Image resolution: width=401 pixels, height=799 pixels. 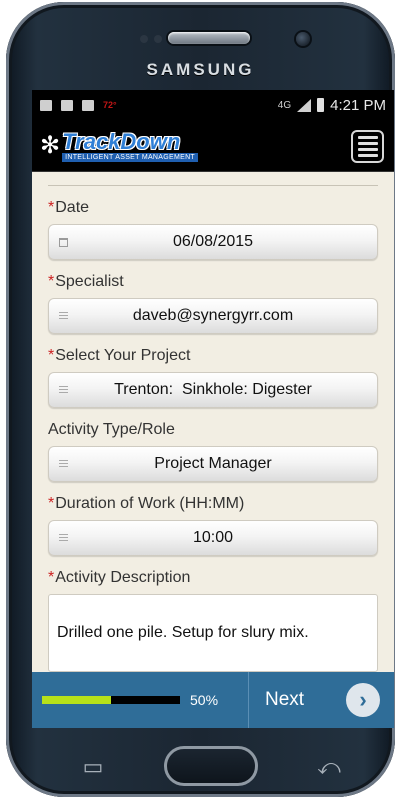 I want to click on duration-value: 10:00, so click(x=213, y=537).